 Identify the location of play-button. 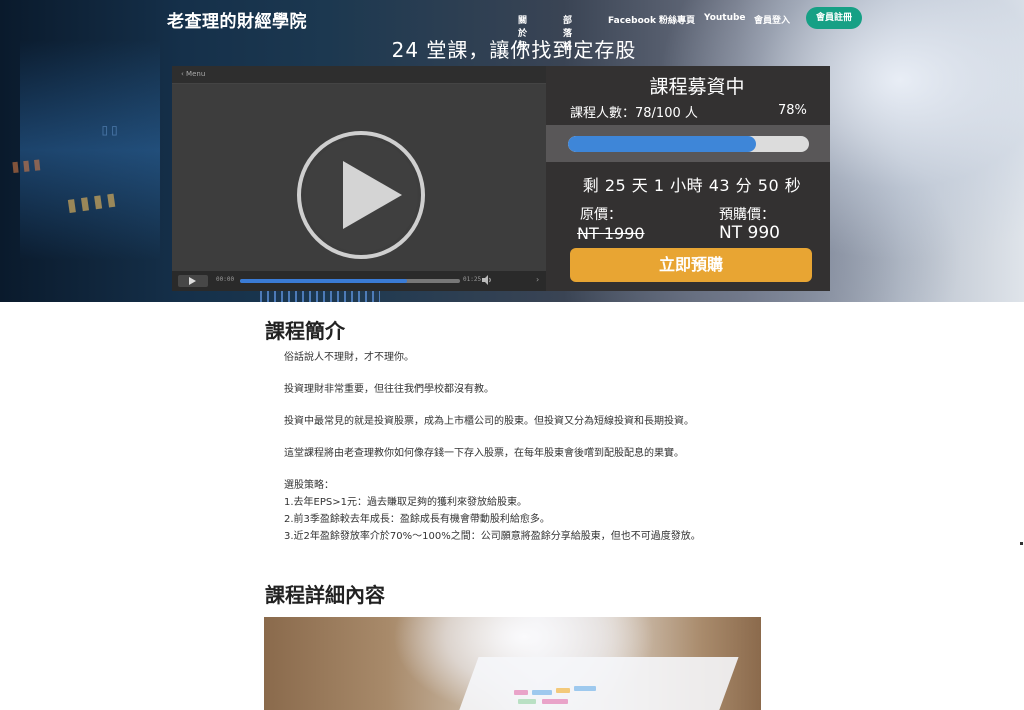
(193, 281).